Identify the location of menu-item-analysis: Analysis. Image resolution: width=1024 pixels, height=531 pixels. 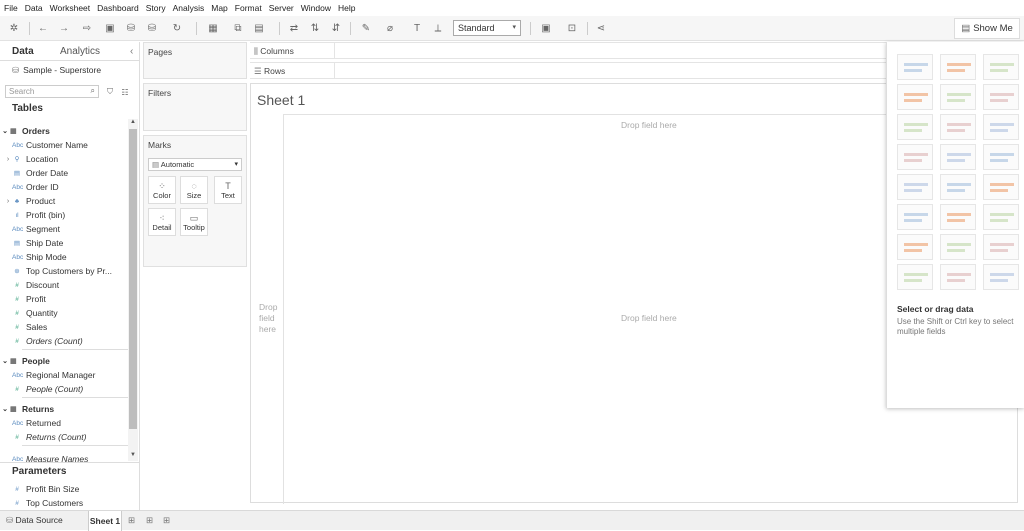
(189, 8).